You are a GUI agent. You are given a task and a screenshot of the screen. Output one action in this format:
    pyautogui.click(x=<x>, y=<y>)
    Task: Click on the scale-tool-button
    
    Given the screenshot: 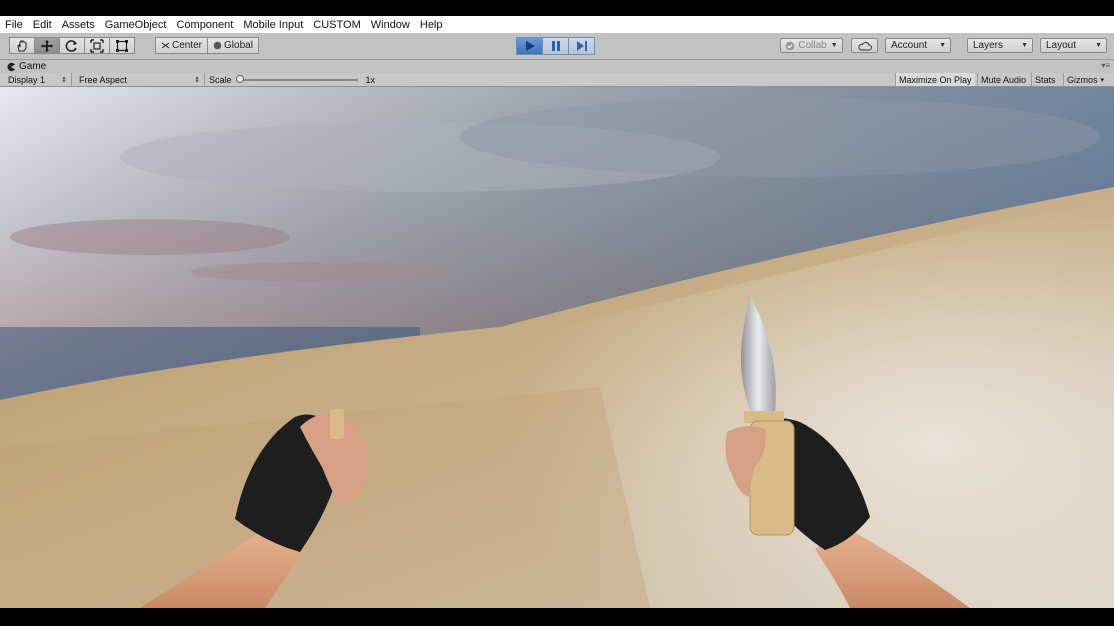 What is the action you would take?
    pyautogui.click(x=97, y=45)
    